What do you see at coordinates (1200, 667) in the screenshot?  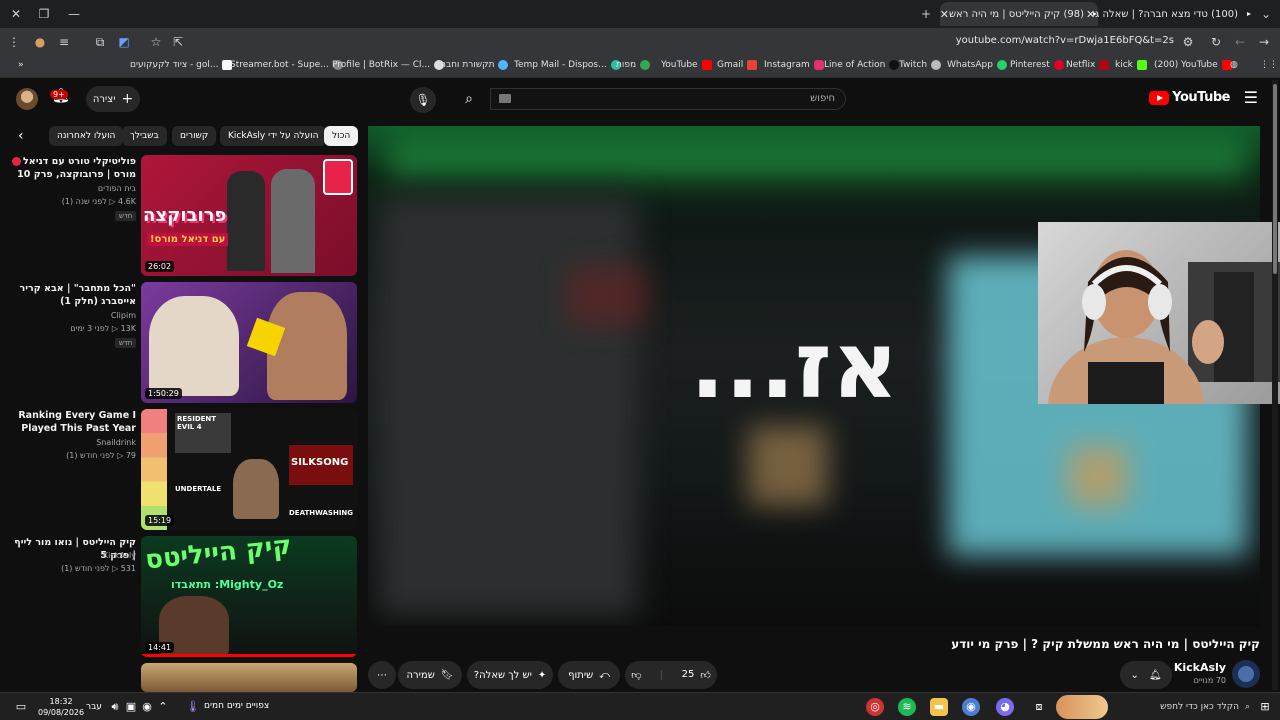 I see `channel-name: KickAsly` at bounding box center [1200, 667].